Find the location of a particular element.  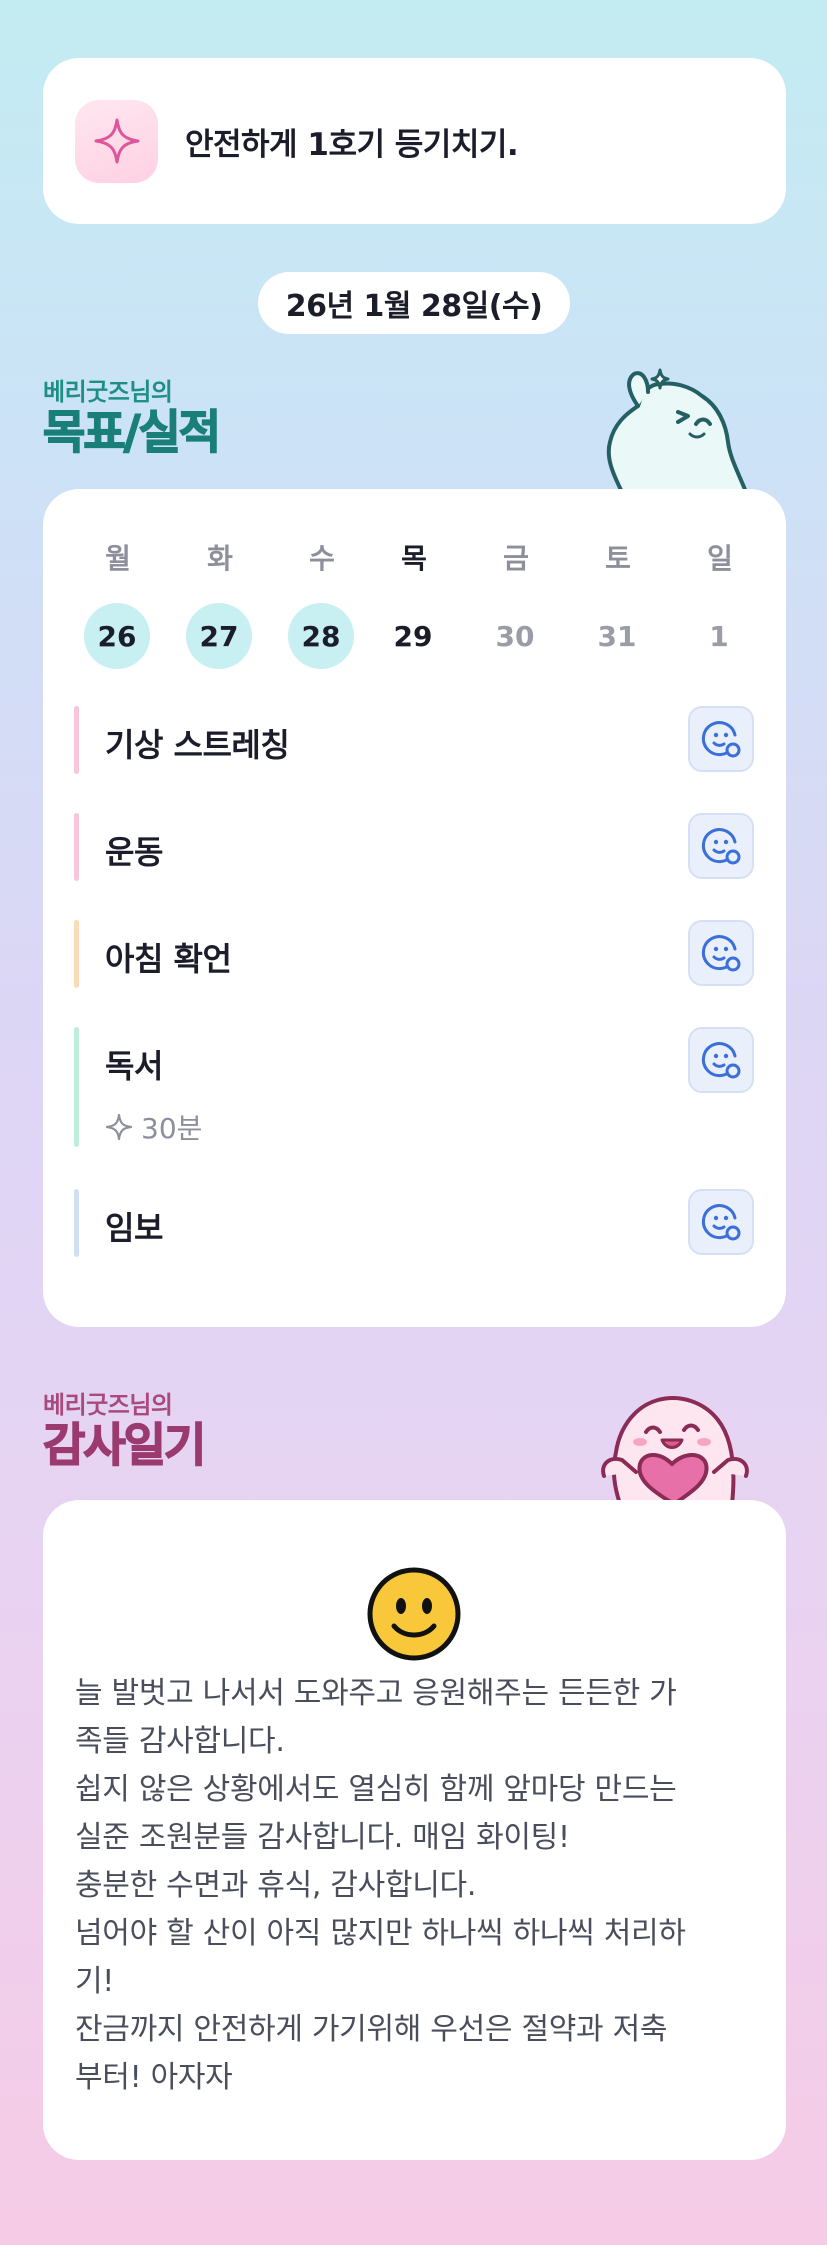

thanks-section-header: 베리굿즈님의 감사일기 is located at coordinates (124, 1428).